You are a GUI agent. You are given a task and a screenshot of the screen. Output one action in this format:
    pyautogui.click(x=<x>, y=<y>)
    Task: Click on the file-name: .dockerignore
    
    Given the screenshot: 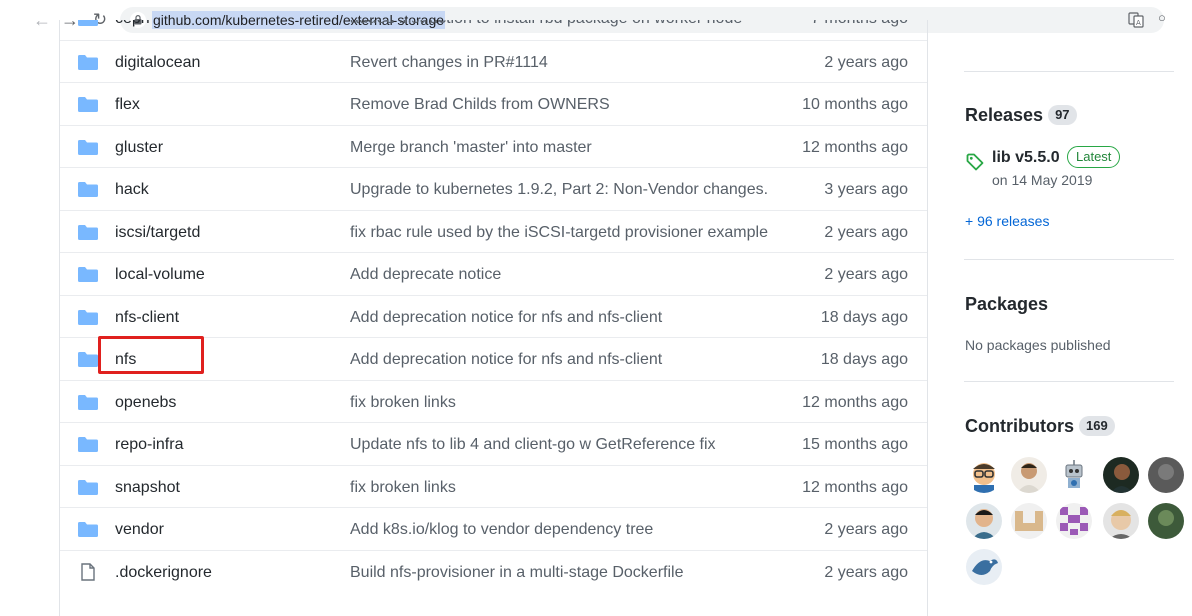 What is the action you would take?
    pyautogui.click(x=163, y=572)
    